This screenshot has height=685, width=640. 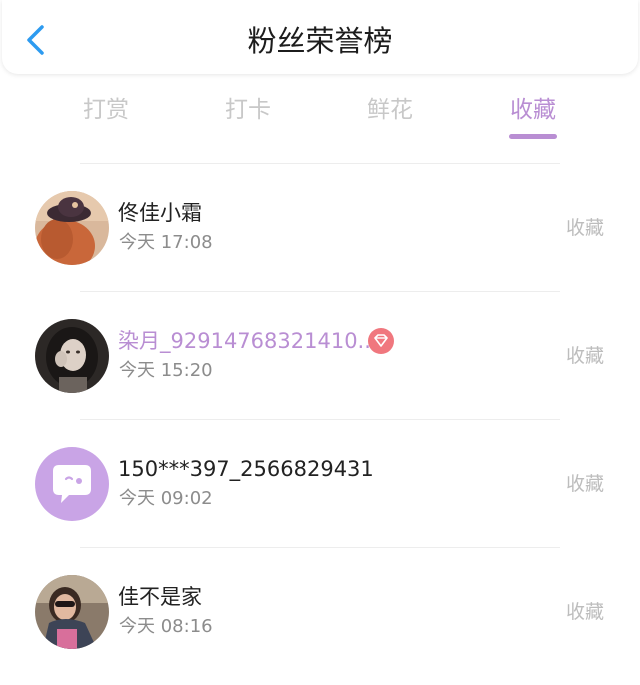 I want to click on diamond-icon, so click(x=381, y=341).